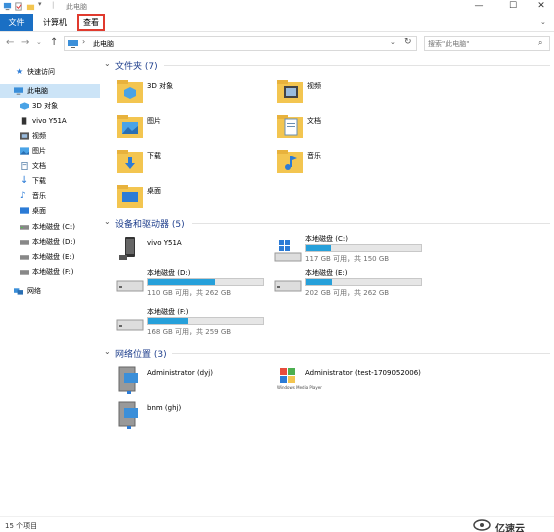 This screenshot has width=554, height=532. What do you see at coordinates (408, 42) in the screenshot?
I see `refresh-icon: ↻` at bounding box center [408, 42].